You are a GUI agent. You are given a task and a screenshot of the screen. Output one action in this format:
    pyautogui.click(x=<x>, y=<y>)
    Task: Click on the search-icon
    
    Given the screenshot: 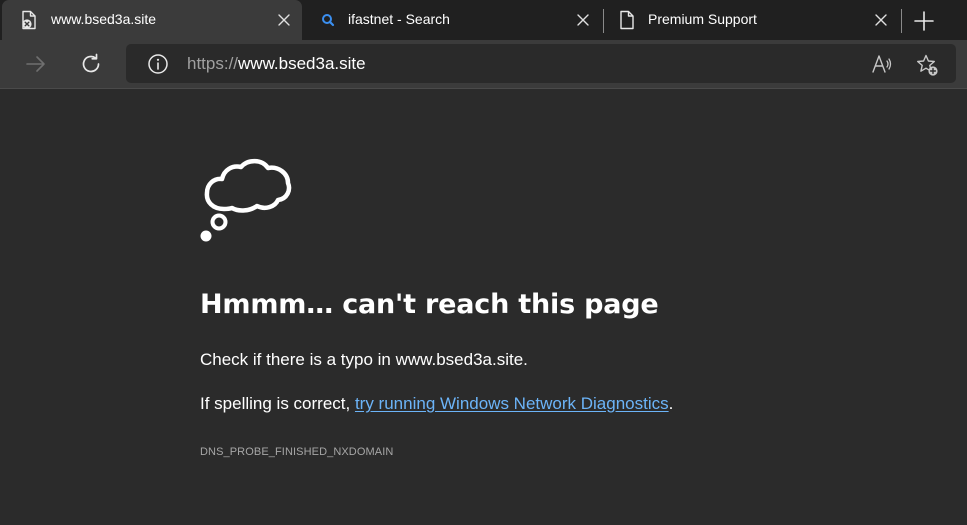 What is the action you would take?
    pyautogui.click(x=329, y=20)
    